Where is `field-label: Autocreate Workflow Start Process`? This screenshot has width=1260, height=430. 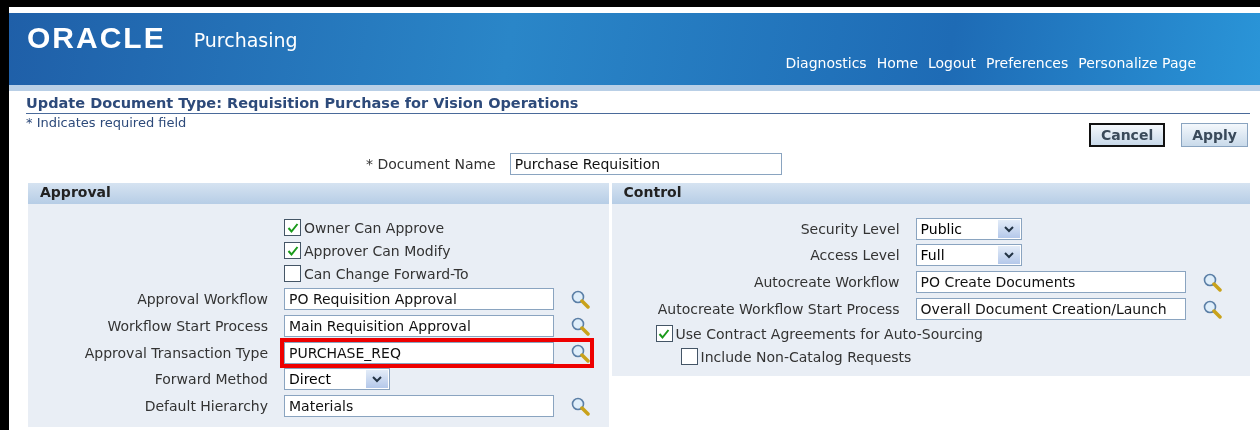 field-label: Autocreate Workflow Start Process is located at coordinates (778, 308).